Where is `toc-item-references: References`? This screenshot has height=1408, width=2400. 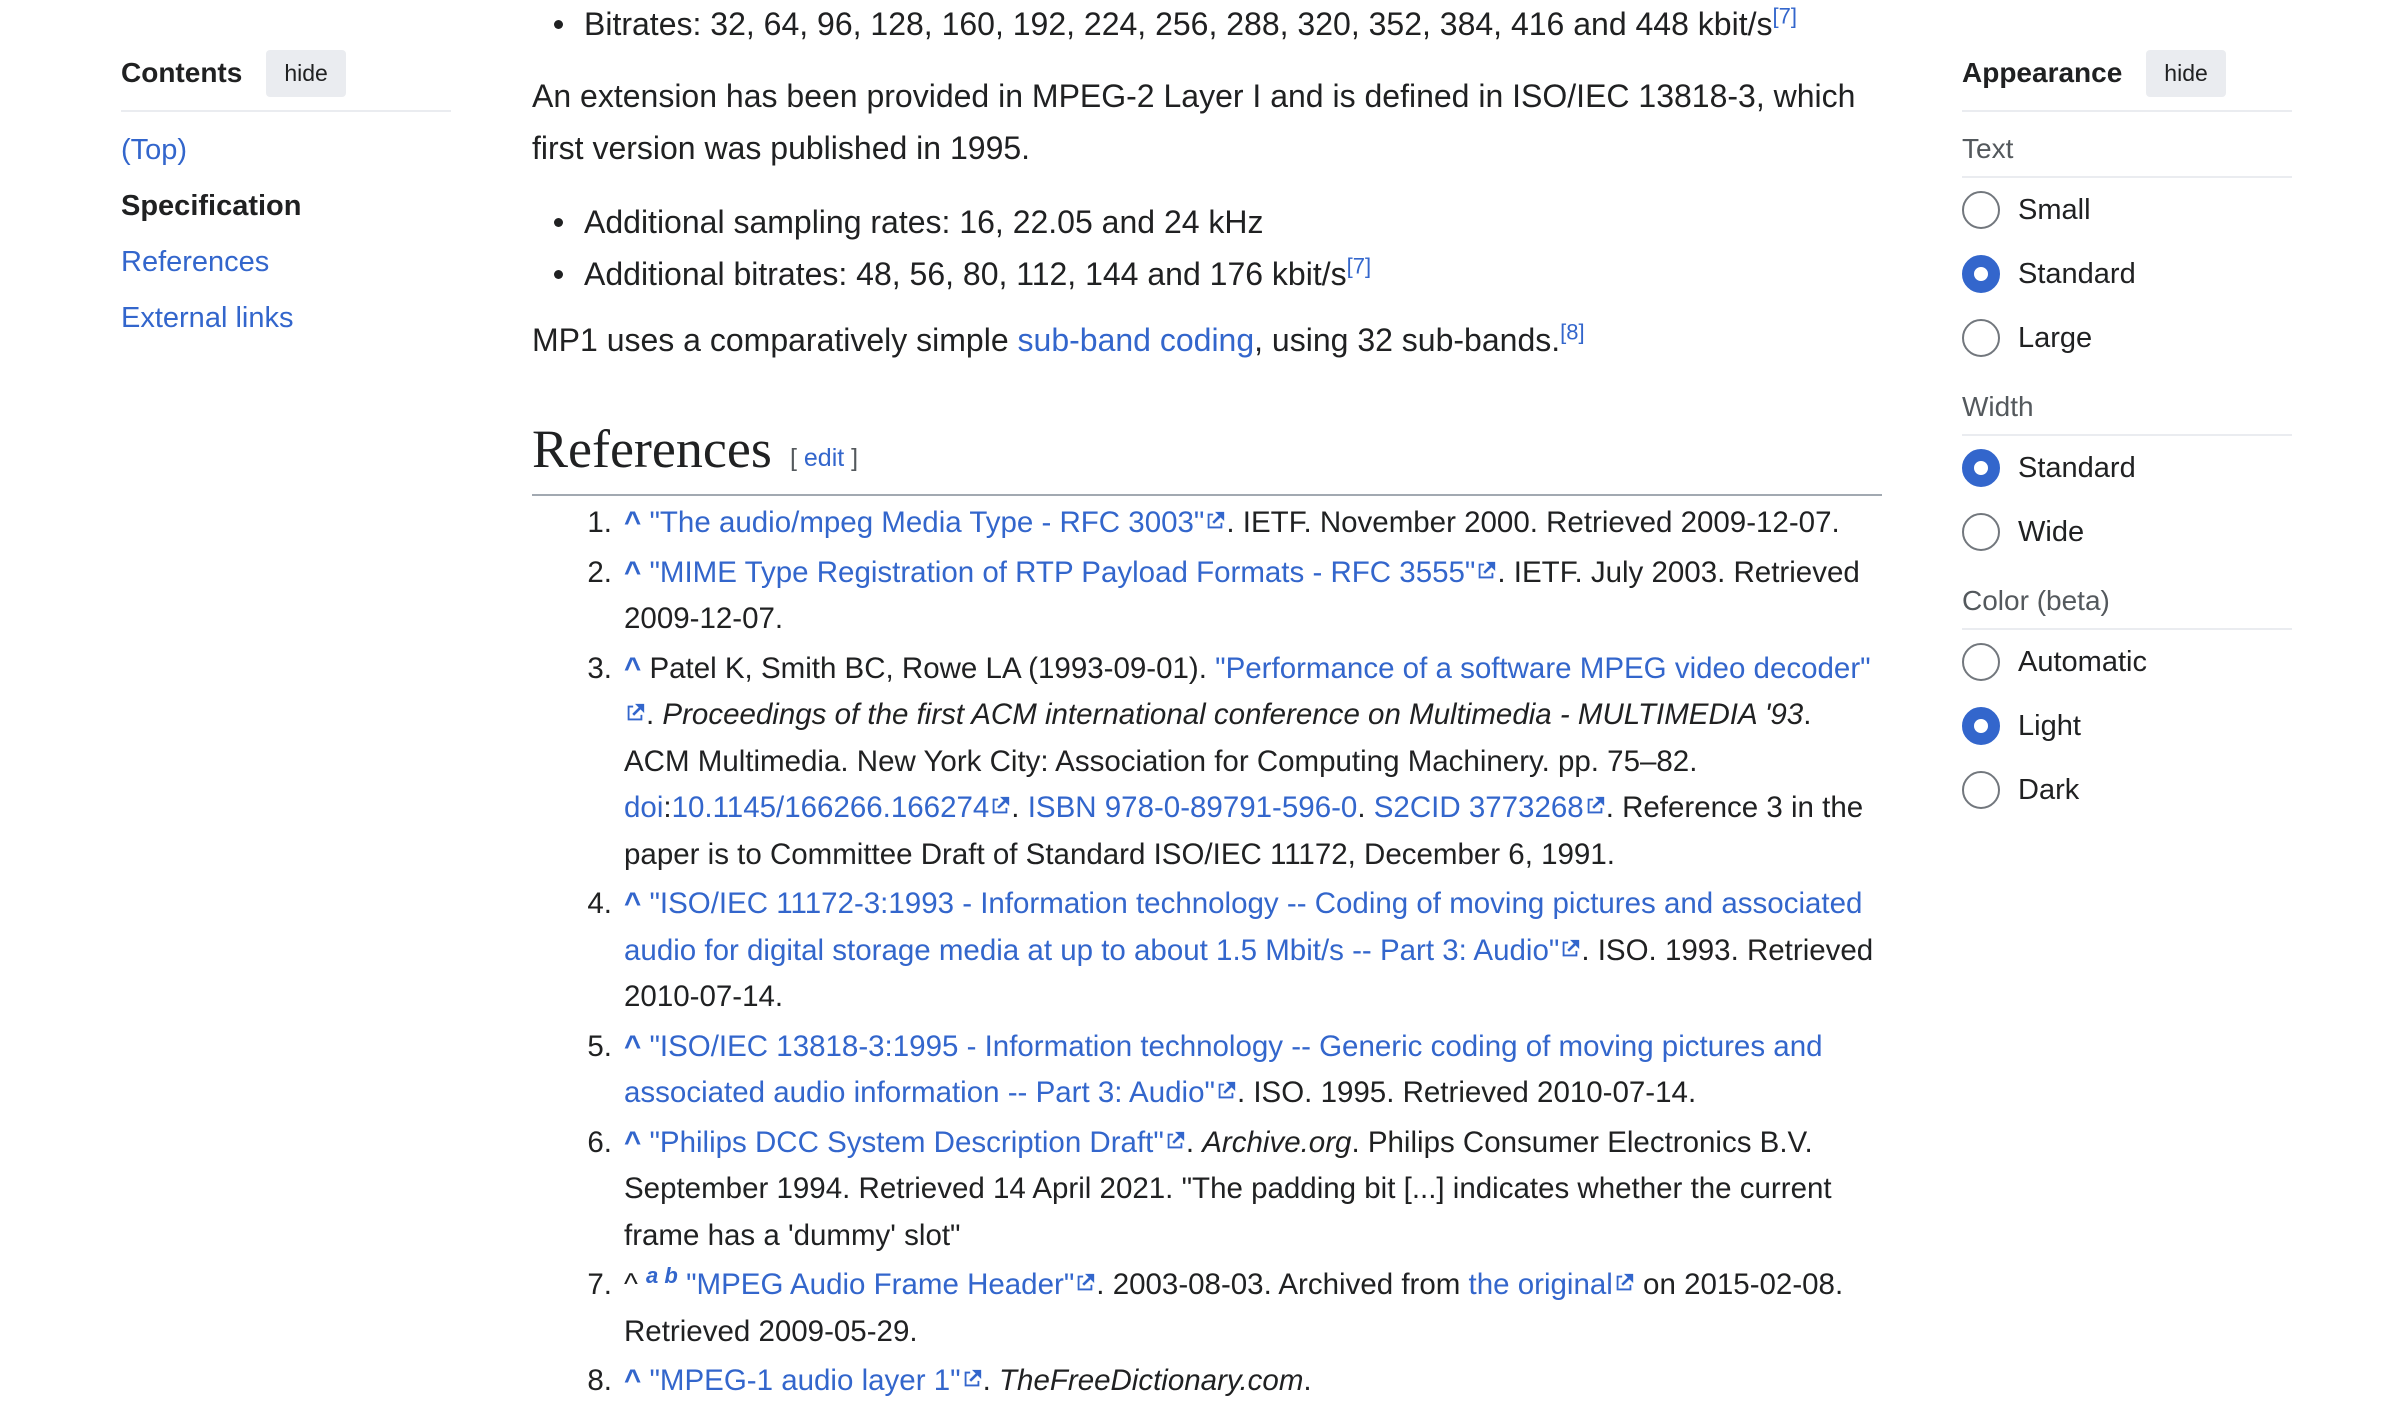
toc-item-references: References is located at coordinates (286, 262).